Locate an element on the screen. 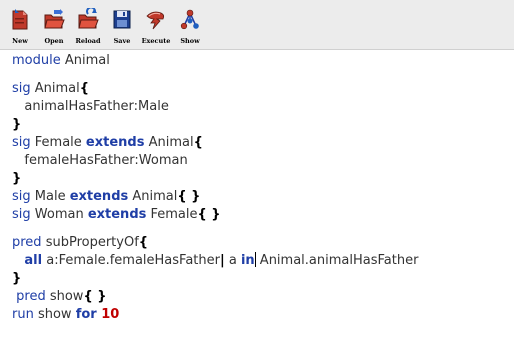  code-line: femaleHasFather:Woman is located at coordinates (100, 161).